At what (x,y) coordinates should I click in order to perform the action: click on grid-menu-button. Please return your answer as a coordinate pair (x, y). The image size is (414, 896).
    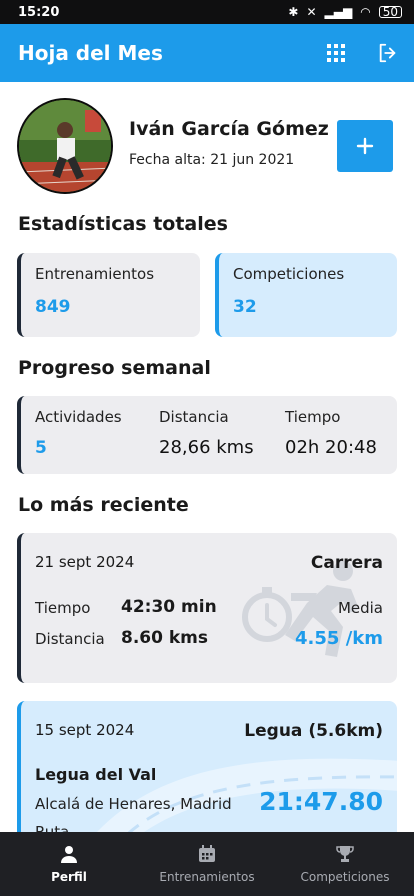
    Looking at the image, I should click on (336, 53).